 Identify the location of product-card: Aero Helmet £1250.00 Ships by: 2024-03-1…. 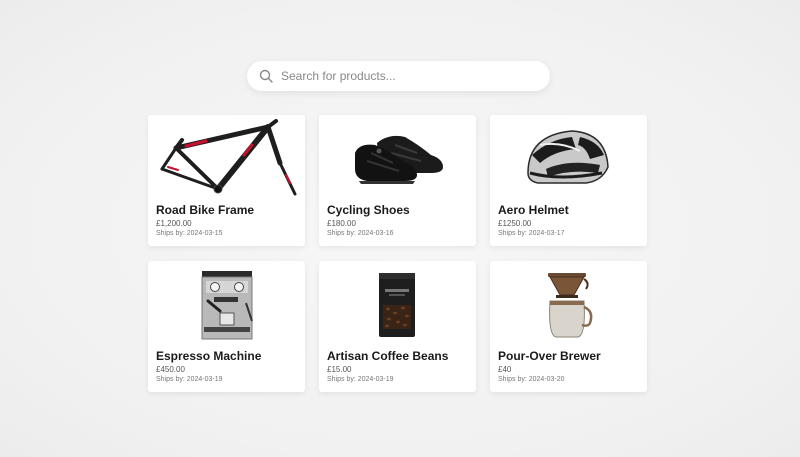
(568, 180).